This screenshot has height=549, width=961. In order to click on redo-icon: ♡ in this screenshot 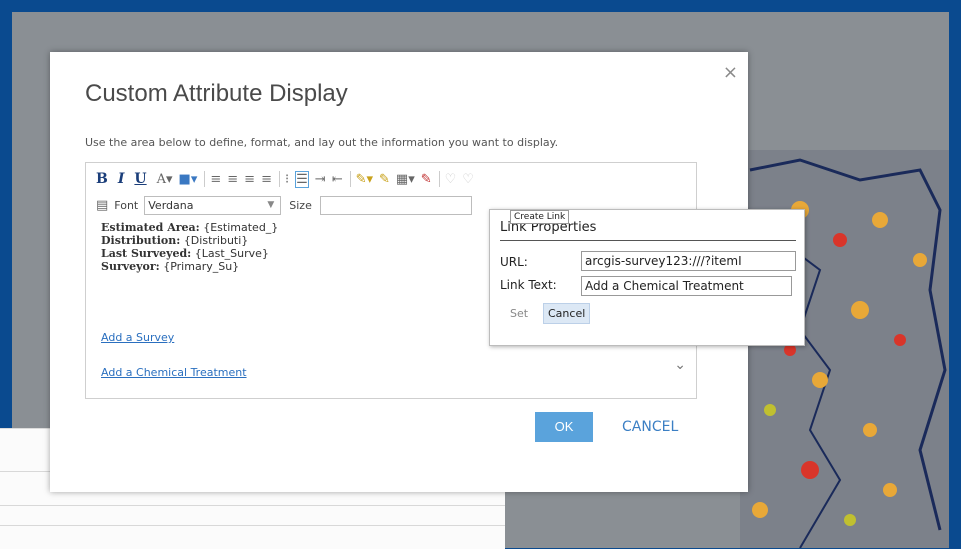, I will do `click(468, 179)`.